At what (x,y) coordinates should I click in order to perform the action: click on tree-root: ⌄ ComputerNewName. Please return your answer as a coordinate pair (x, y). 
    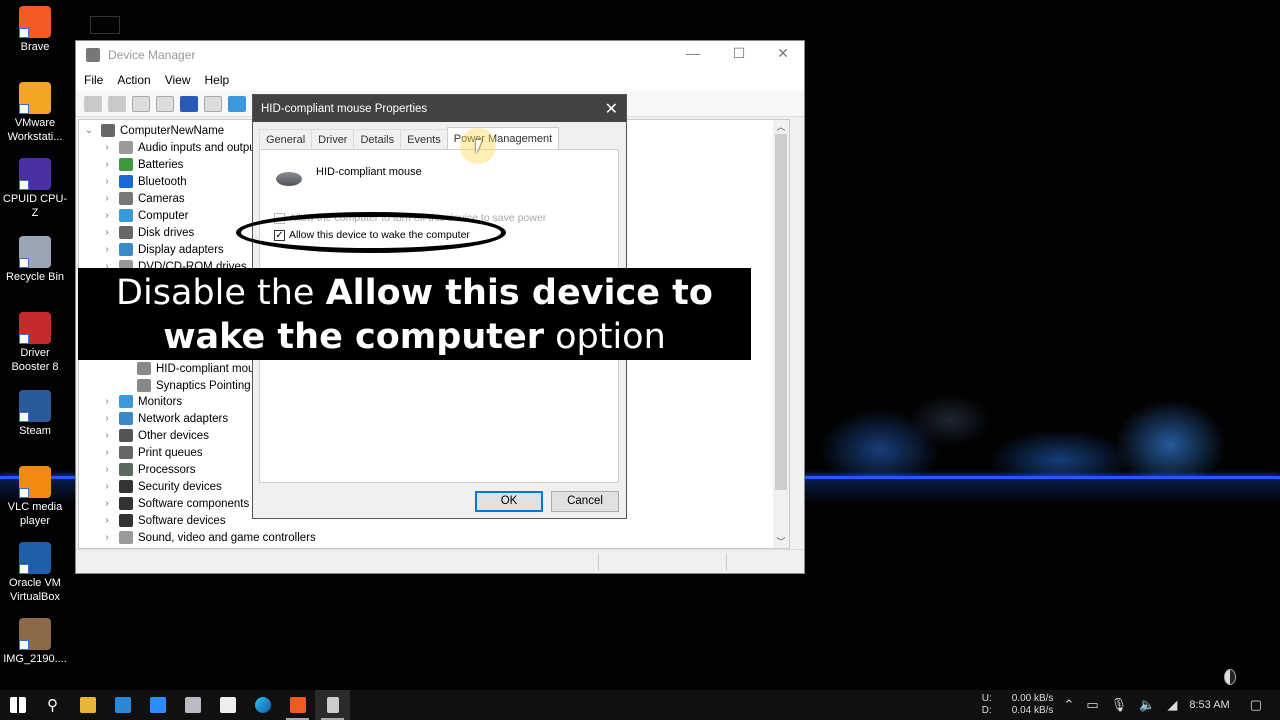
    Looking at the image, I should click on (153, 130).